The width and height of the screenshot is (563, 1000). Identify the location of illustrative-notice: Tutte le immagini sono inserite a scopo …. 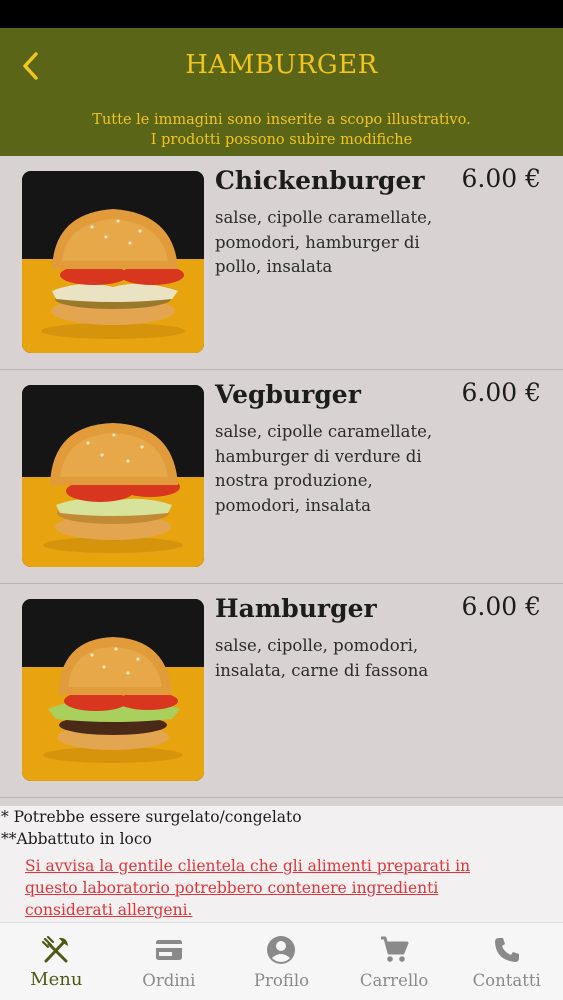
(281, 130).